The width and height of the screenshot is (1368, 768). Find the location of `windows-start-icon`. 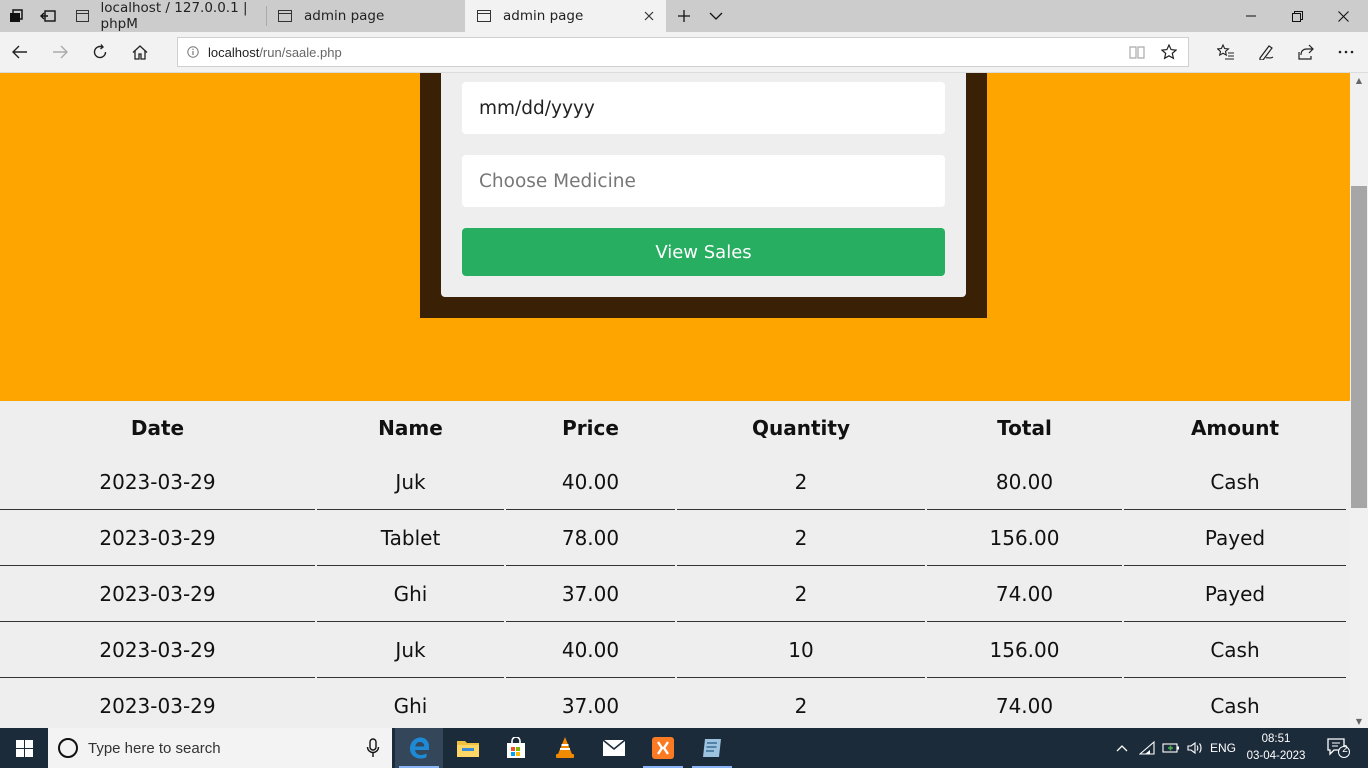

windows-start-icon is located at coordinates (24, 748).